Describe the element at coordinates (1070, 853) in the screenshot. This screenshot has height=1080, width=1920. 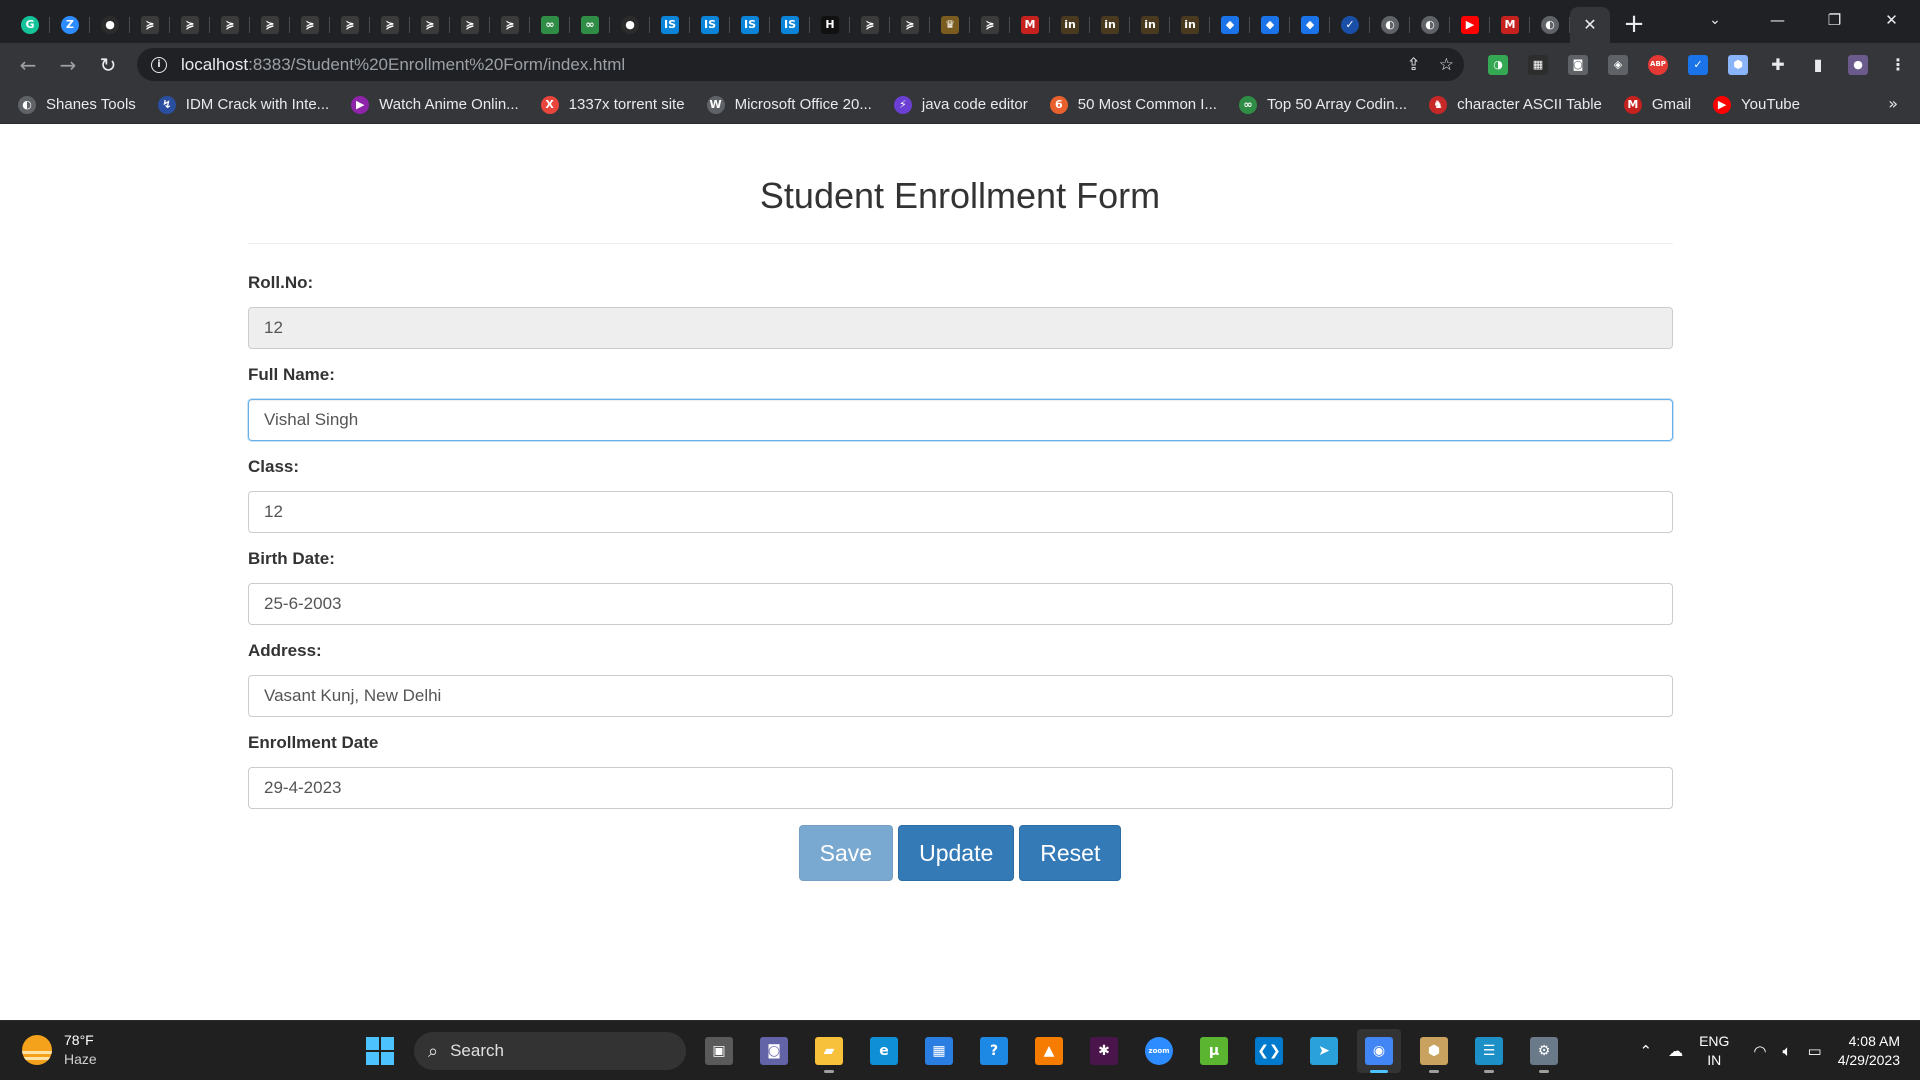
I see `reset-button: Reset` at that location.